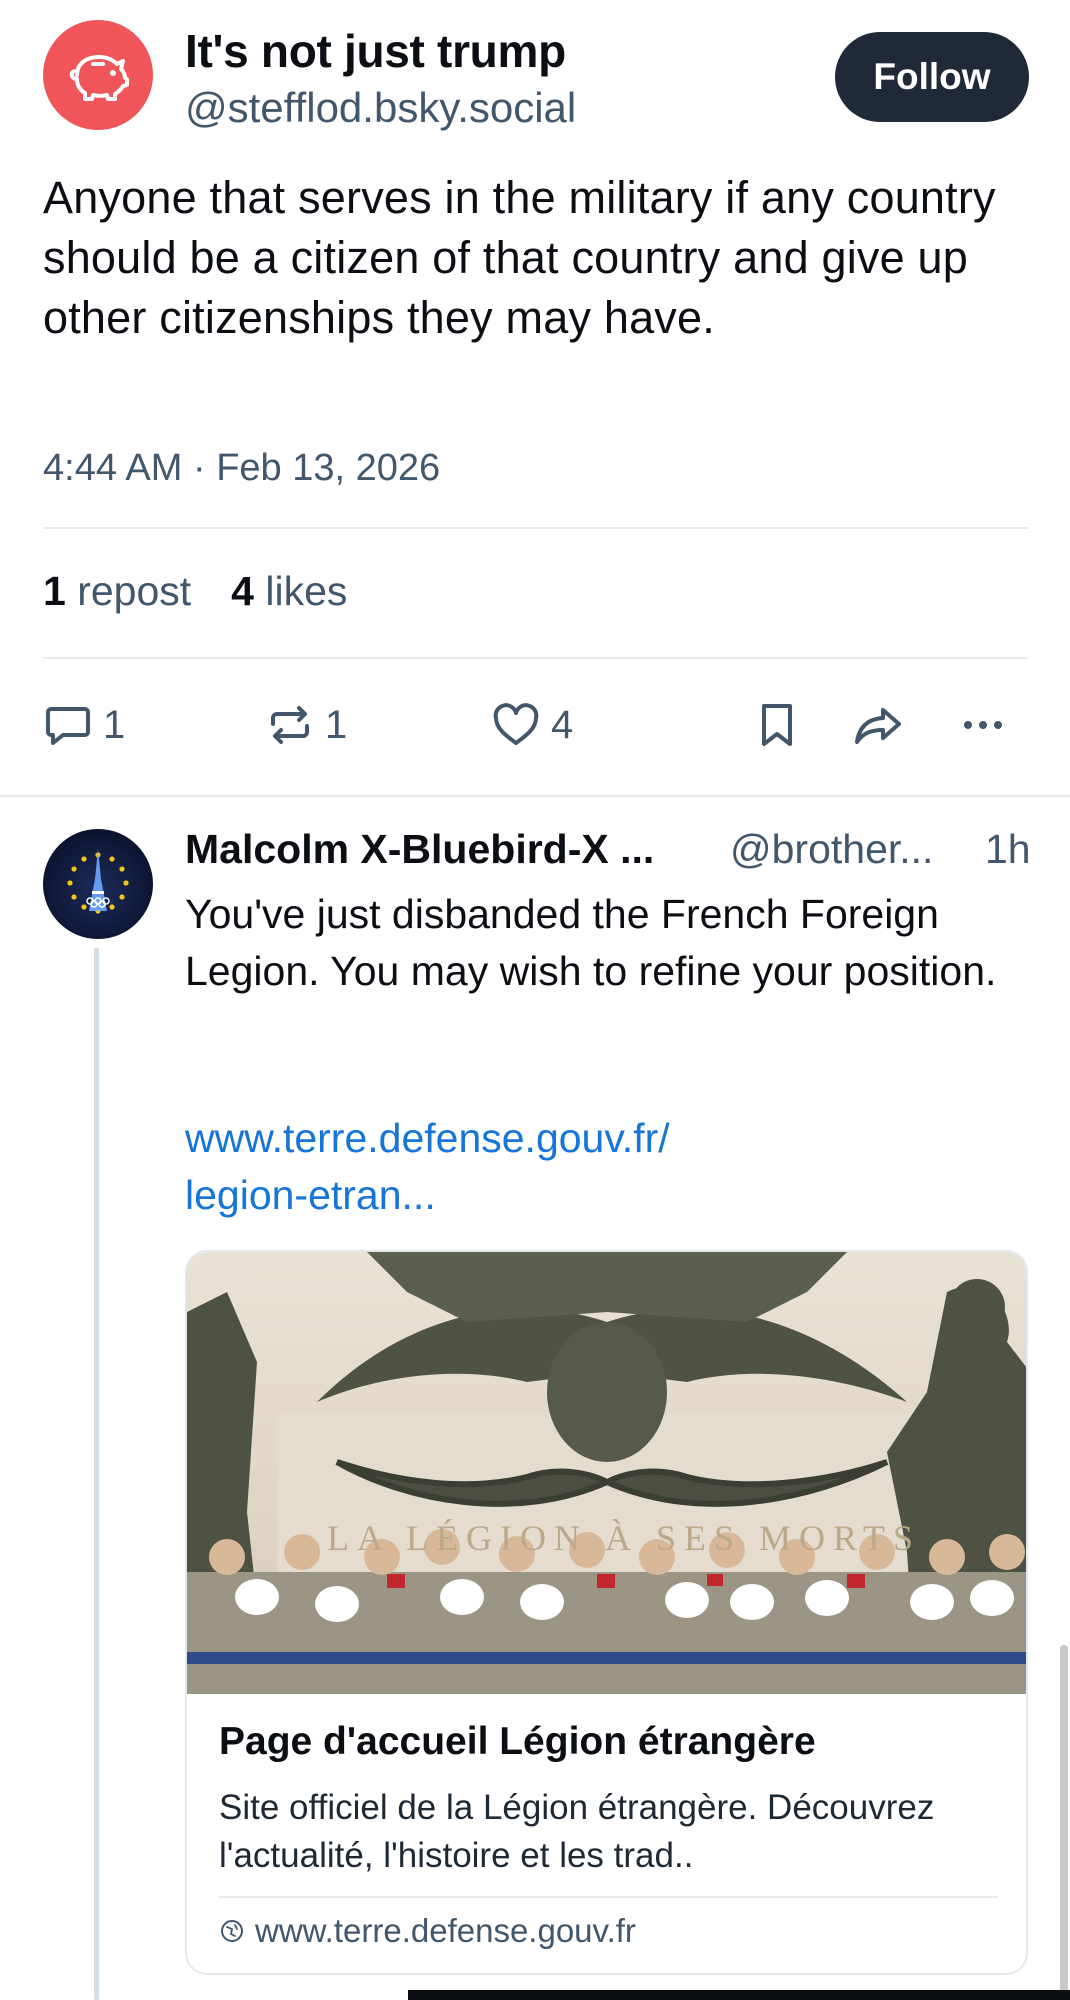 This screenshot has height=2000, width=1070. I want to click on post-stats: 1 repost 4 likes, so click(195, 591).